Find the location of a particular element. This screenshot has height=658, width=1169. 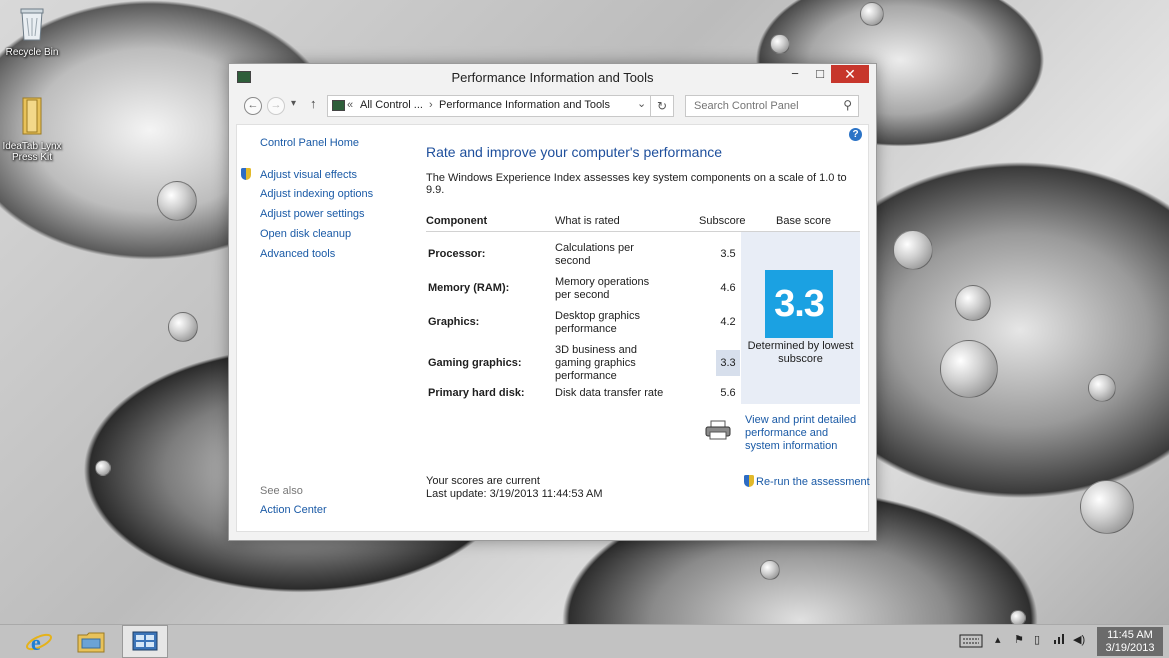

svg-text: e is located at coordinates (36, 642).